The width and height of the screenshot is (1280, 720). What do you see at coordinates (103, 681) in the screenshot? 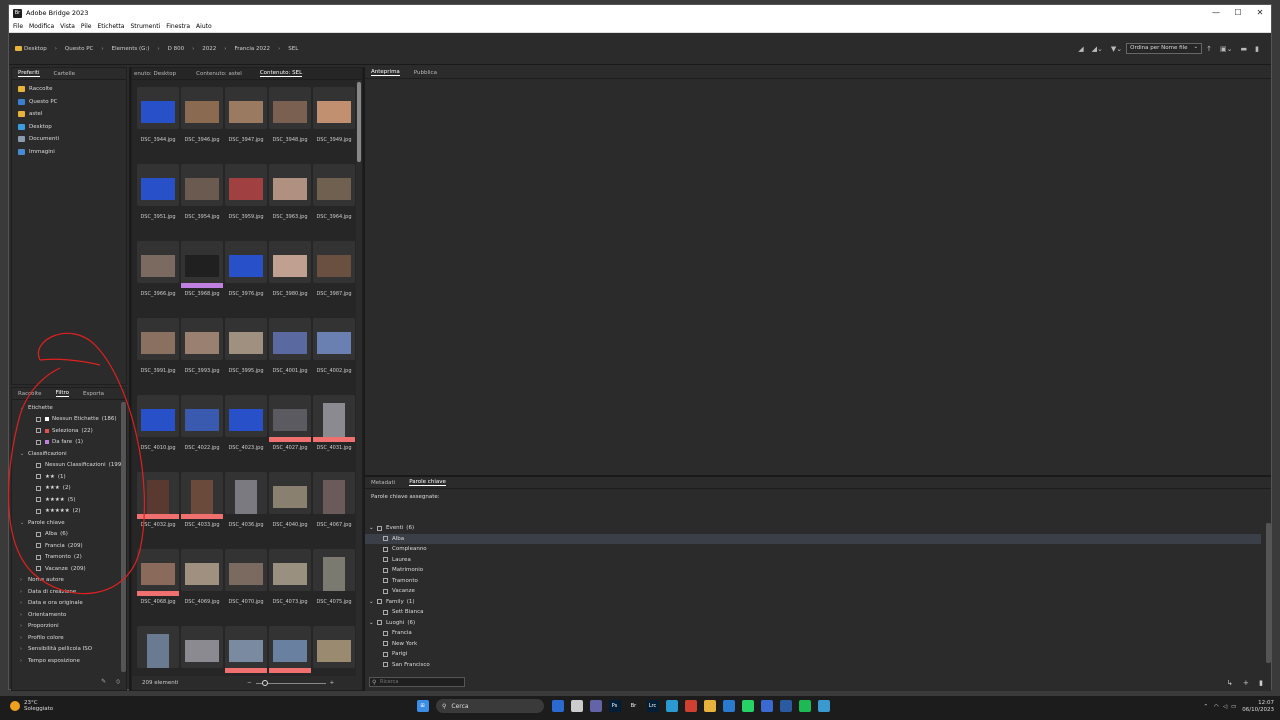
I see `pin-icon: ✎` at bounding box center [103, 681].